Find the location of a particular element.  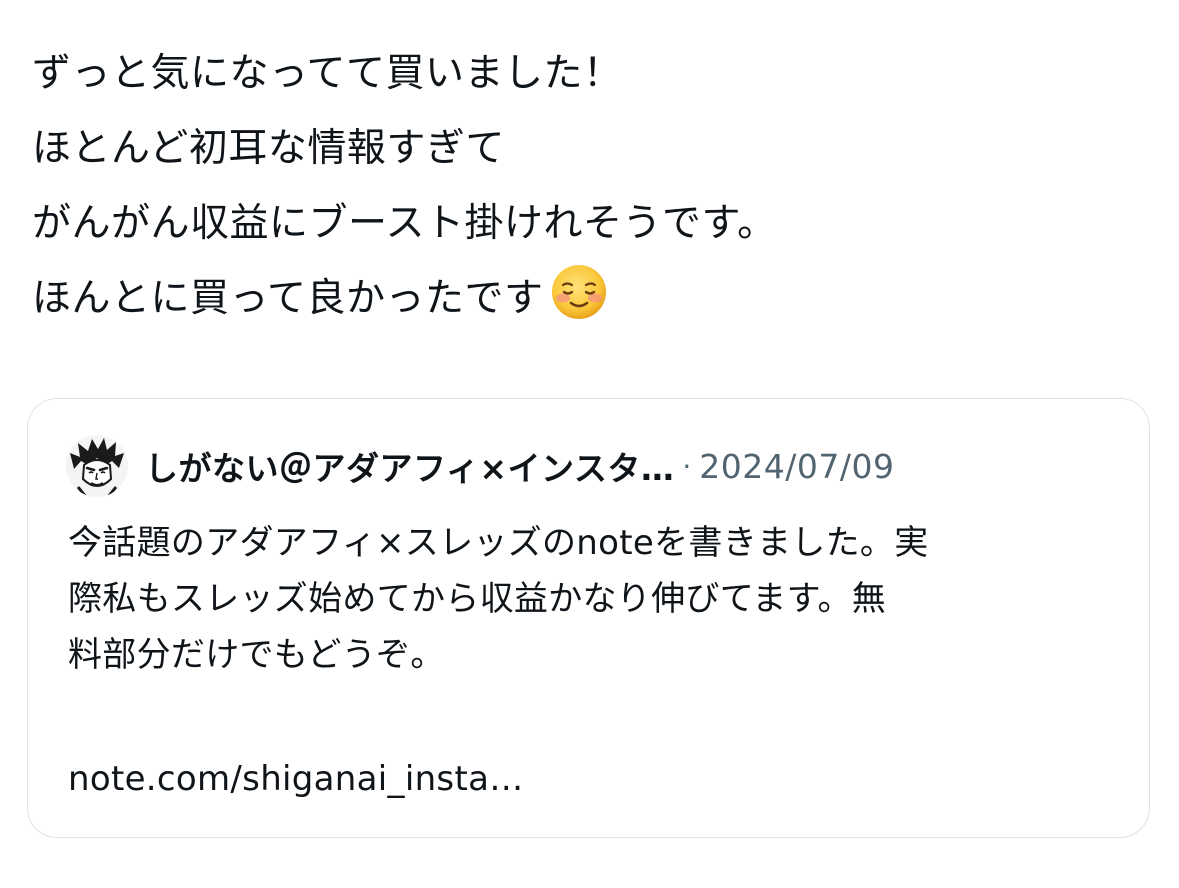

avatar-illustration is located at coordinates (97, 466).